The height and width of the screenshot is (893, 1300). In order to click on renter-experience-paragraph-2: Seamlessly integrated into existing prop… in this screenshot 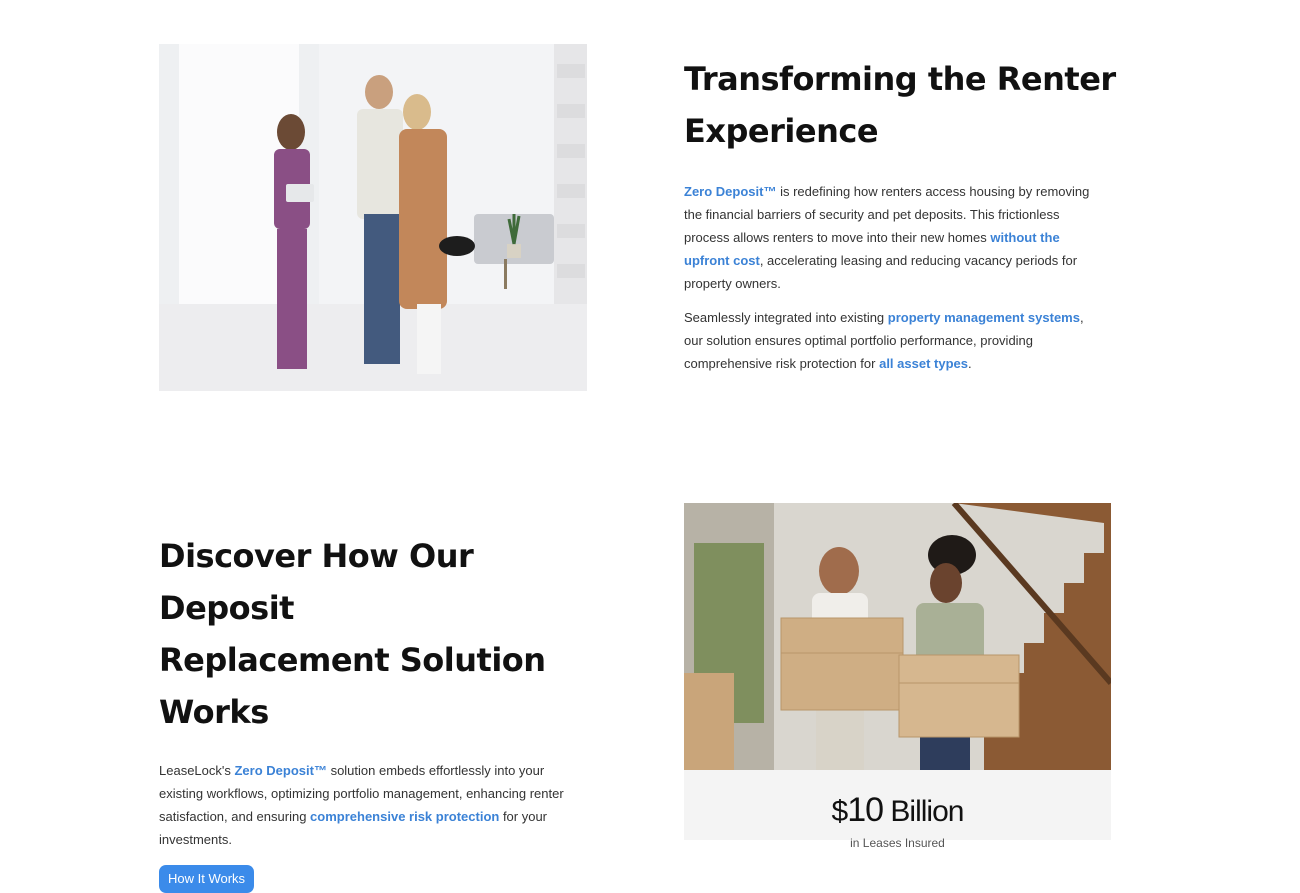, I will do `click(894, 340)`.